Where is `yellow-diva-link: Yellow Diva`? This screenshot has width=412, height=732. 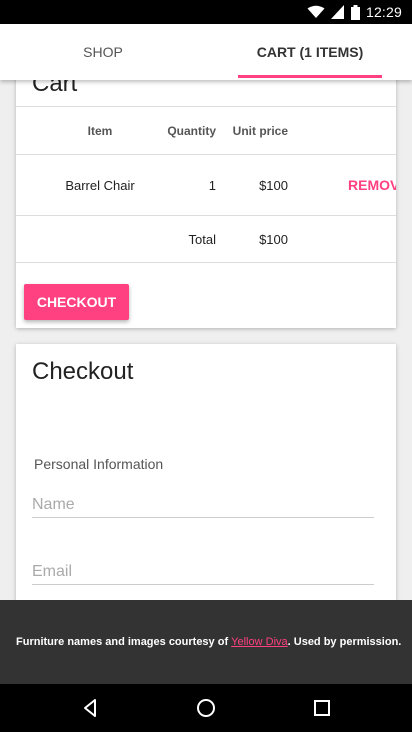 yellow-diva-link: Yellow Diva is located at coordinates (259, 642).